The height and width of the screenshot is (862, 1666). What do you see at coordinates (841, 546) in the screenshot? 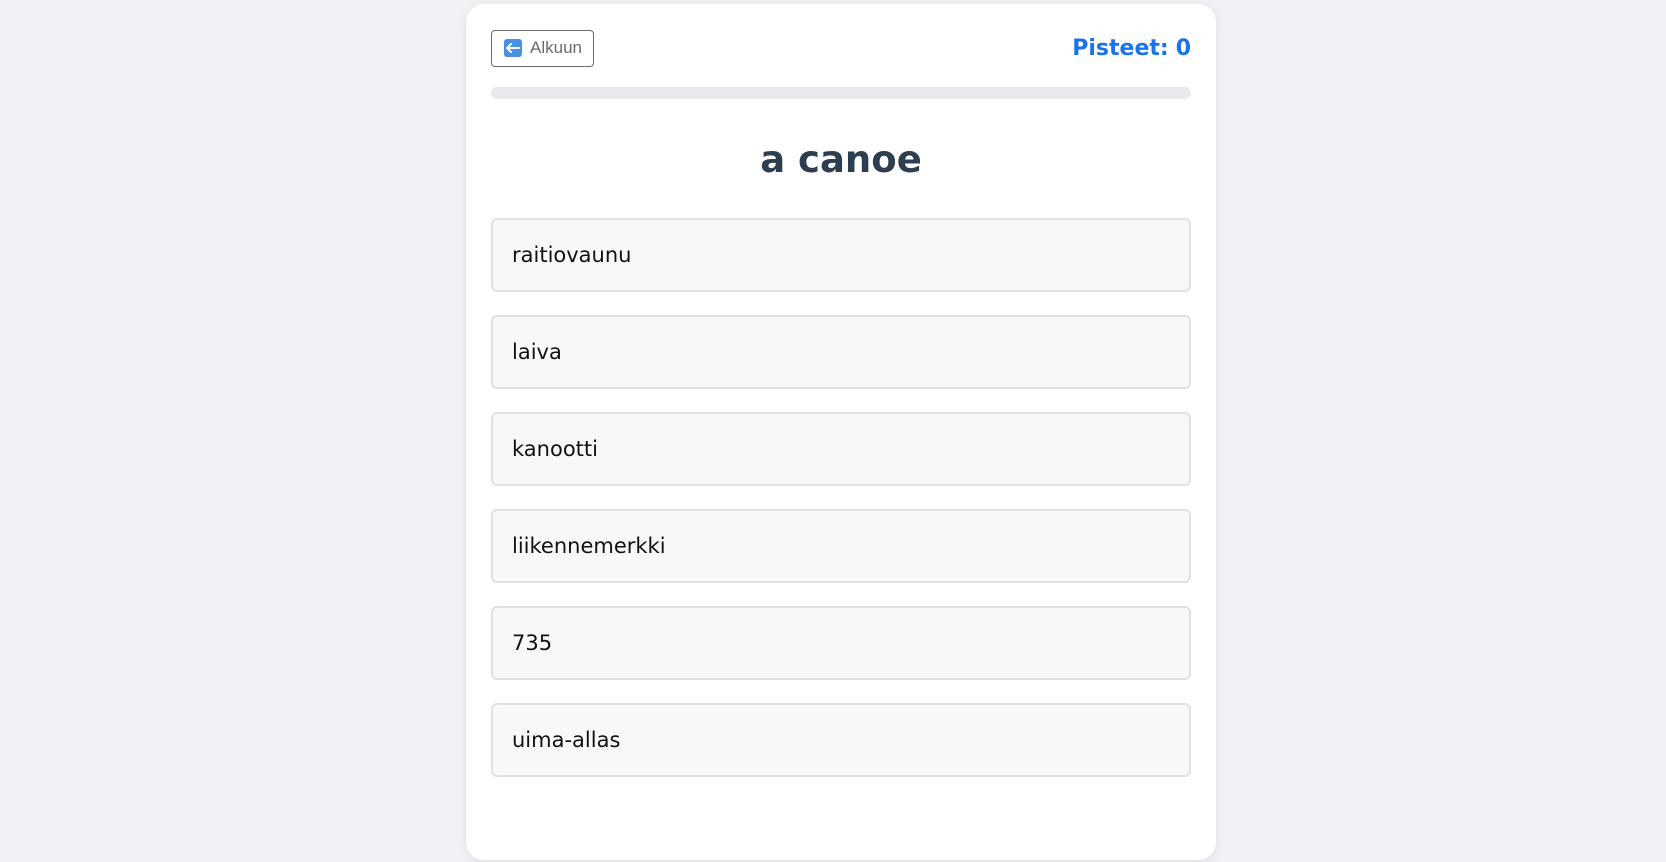
I see `answer-option: liikennemerkki` at bounding box center [841, 546].